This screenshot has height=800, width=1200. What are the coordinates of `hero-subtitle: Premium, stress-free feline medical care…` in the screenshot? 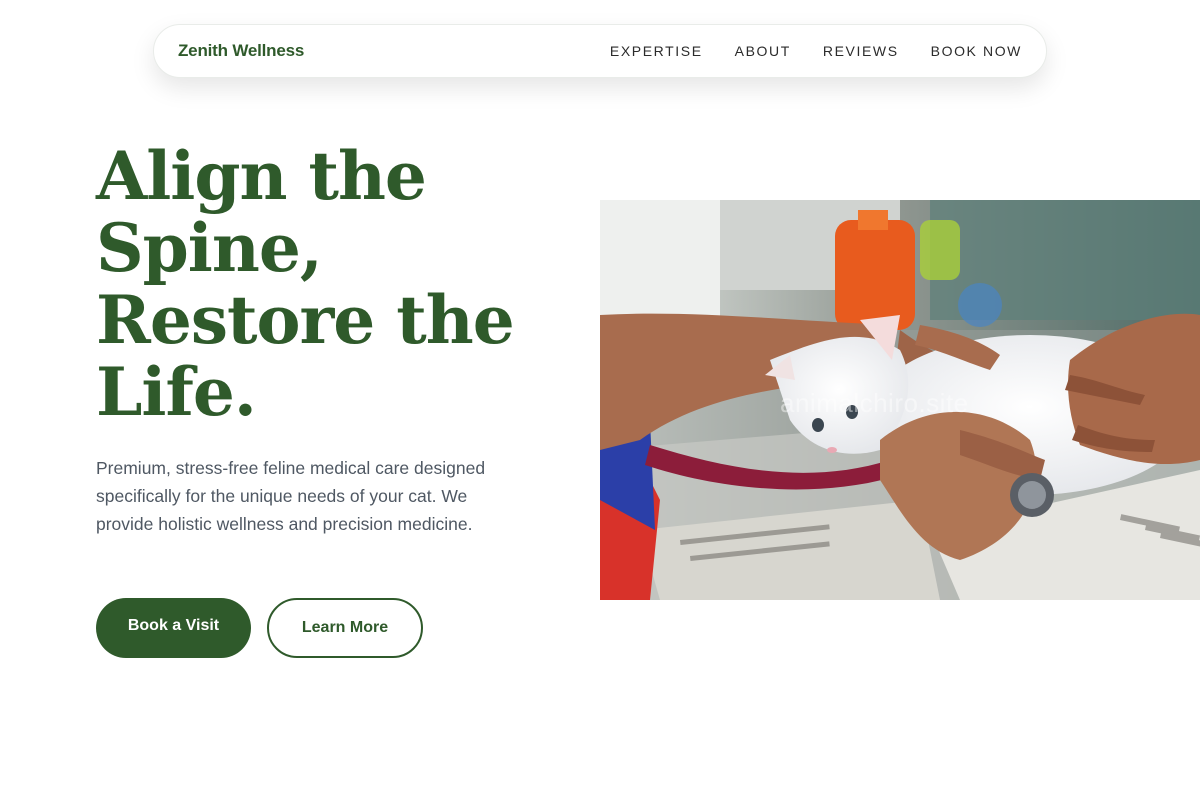 It's located at (291, 496).